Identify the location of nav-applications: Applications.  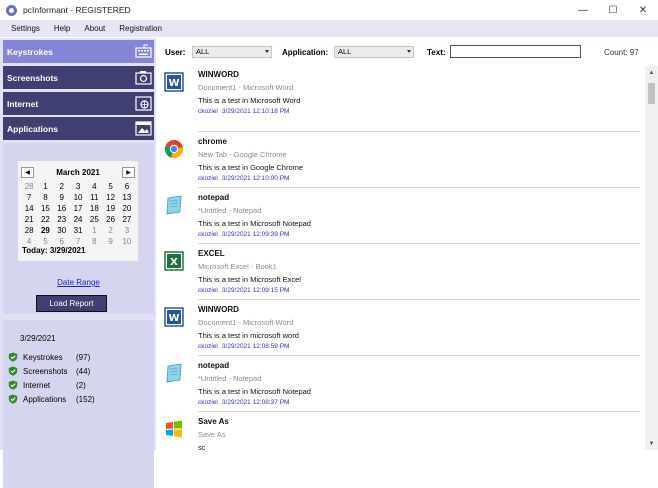
(78, 128).